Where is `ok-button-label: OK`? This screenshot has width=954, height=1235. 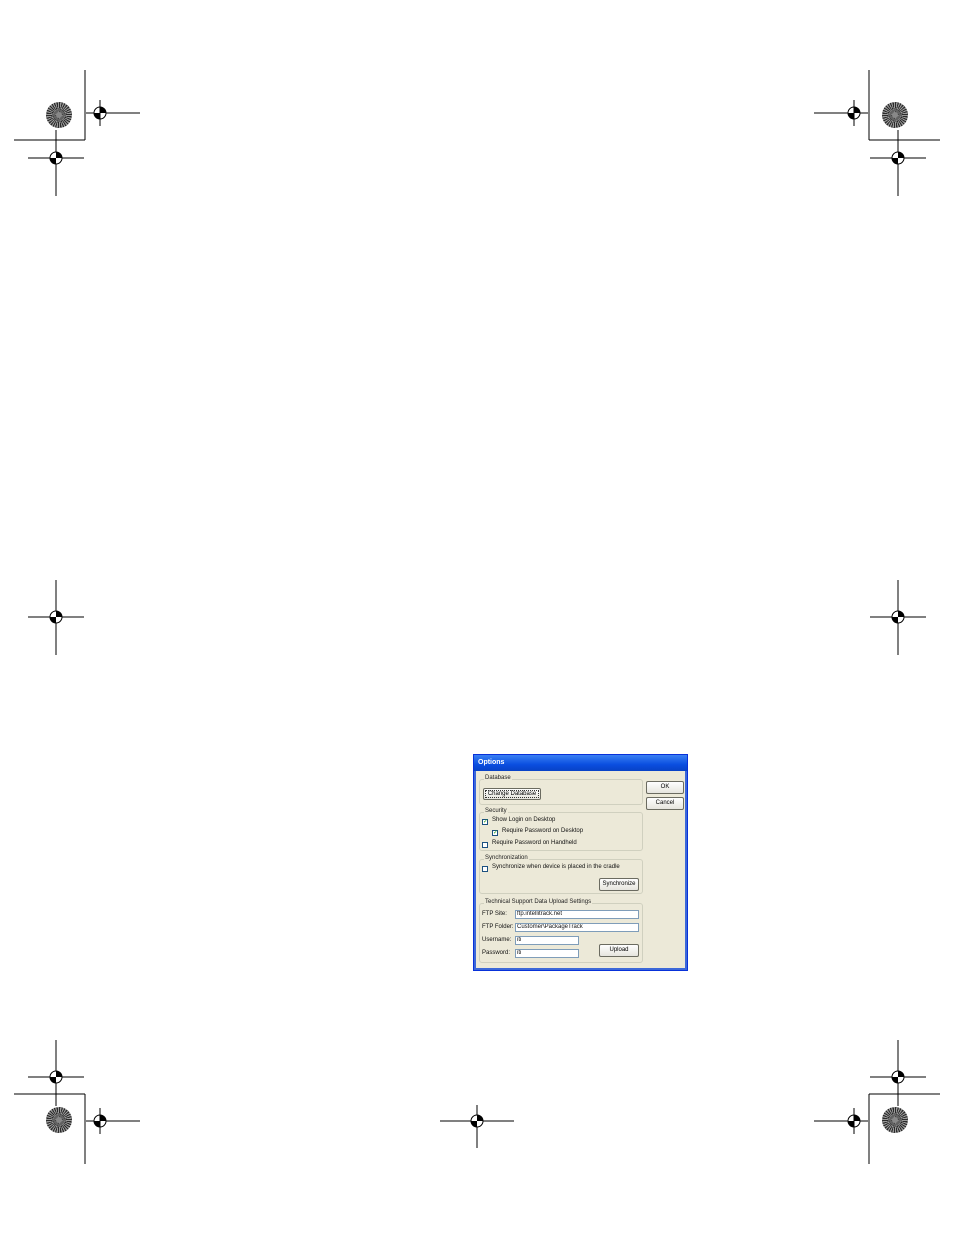
ok-button-label: OK is located at coordinates (665, 787).